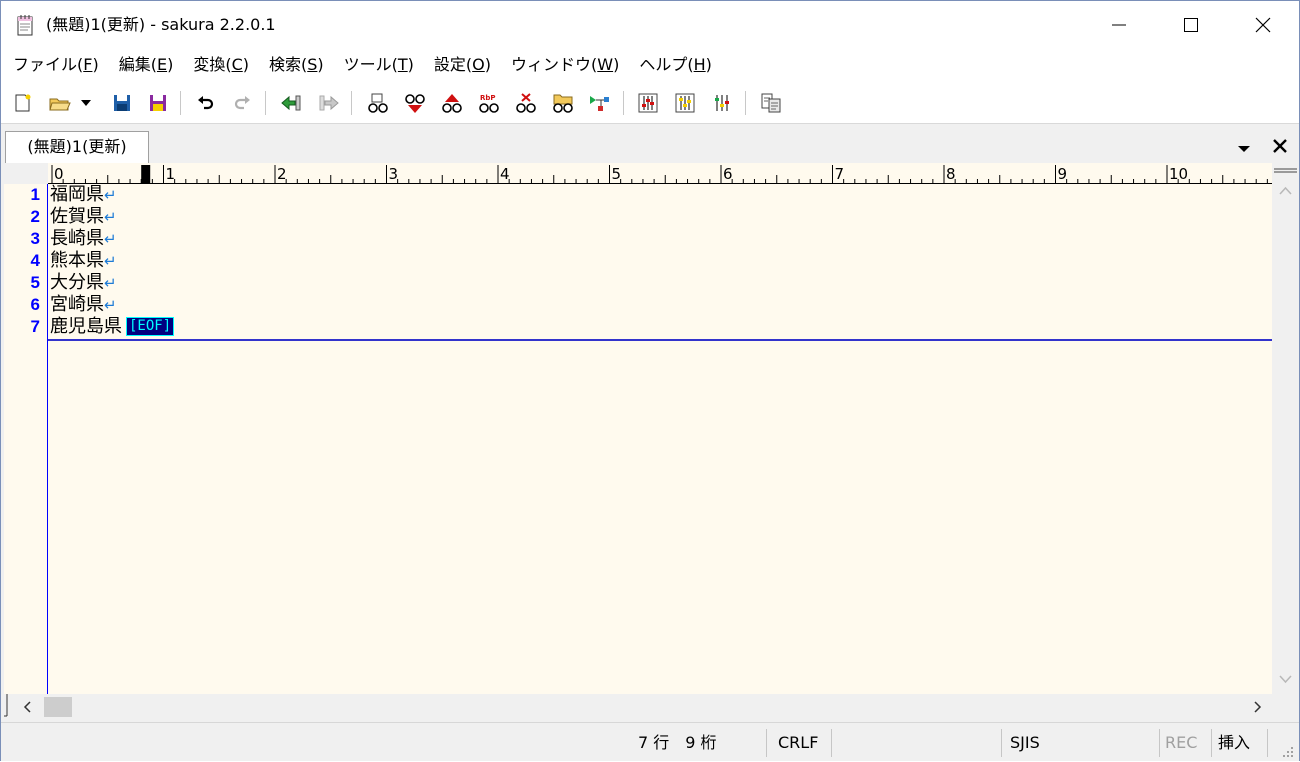 The width and height of the screenshot is (1300, 762). Describe the element at coordinates (83, 239) in the screenshot. I see `text-line: 長崎県↵` at that location.